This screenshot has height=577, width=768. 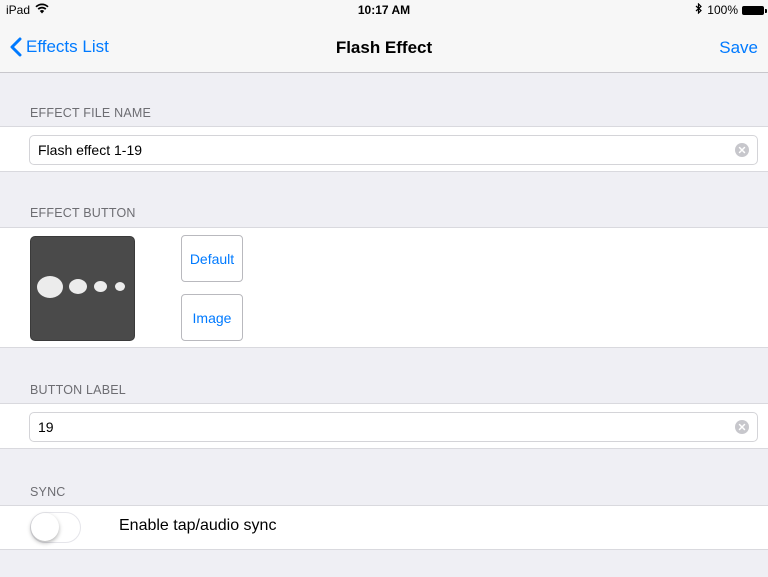 I want to click on navigation-bar: Effects List Flash Effect Save, so click(x=384, y=46).